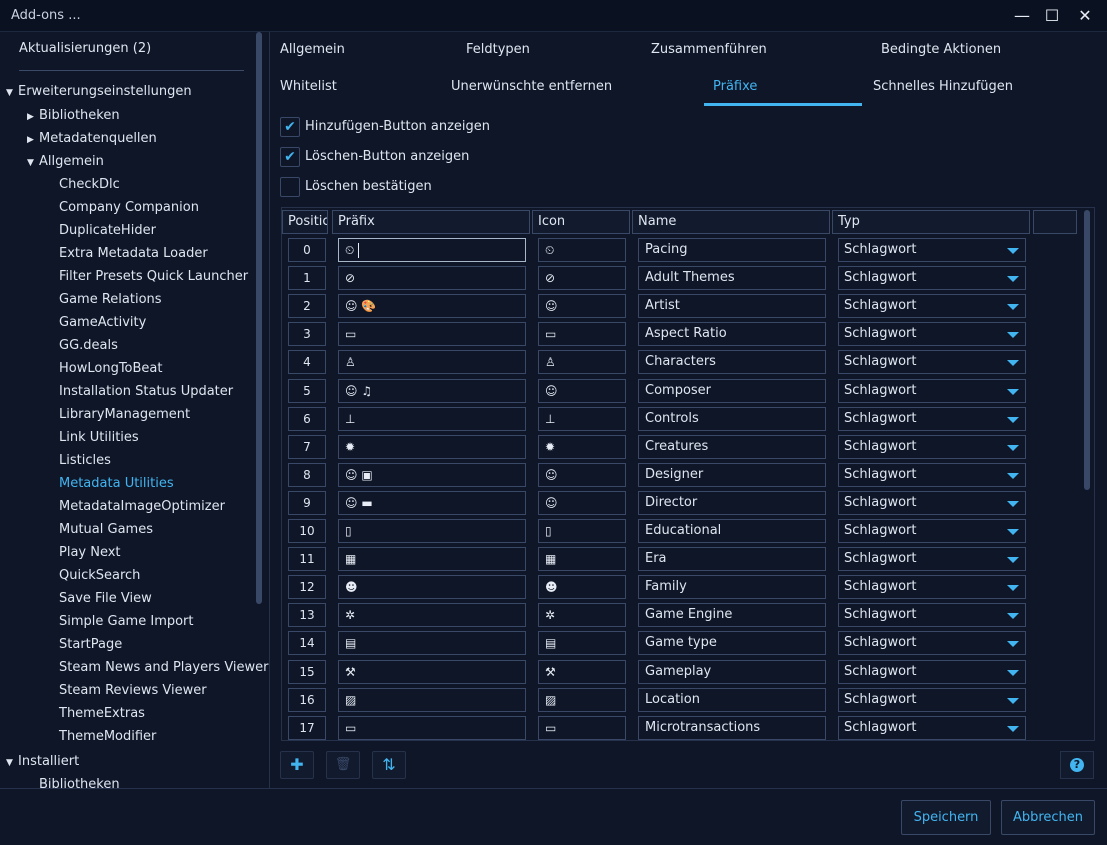  What do you see at coordinates (431, 222) in the screenshot?
I see `column-header-prefix: Präfix` at bounding box center [431, 222].